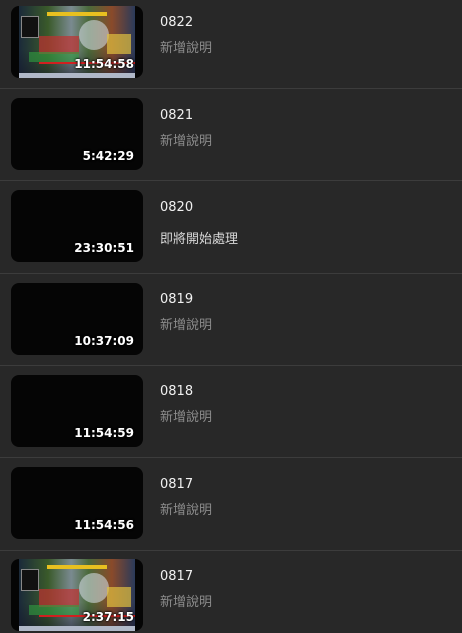 The width and height of the screenshot is (462, 633). What do you see at coordinates (176, 207) in the screenshot?
I see `video-title: 0820` at bounding box center [176, 207].